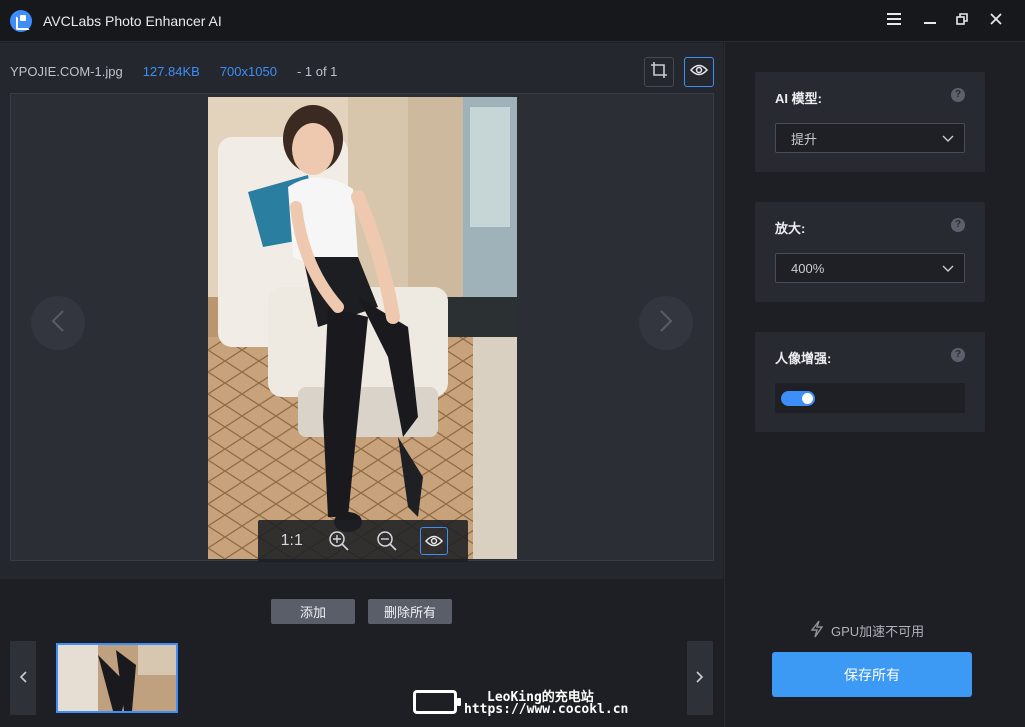 The image size is (1025, 727). I want to click on file-count: - 1 of 1, so click(317, 71).